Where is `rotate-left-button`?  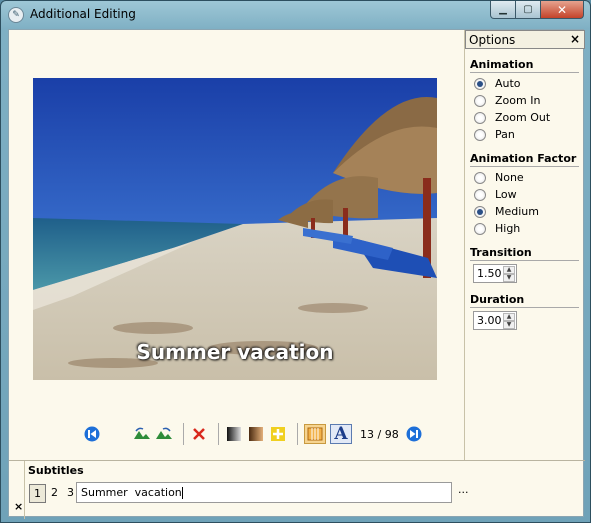 rotate-left-button is located at coordinates (142, 434).